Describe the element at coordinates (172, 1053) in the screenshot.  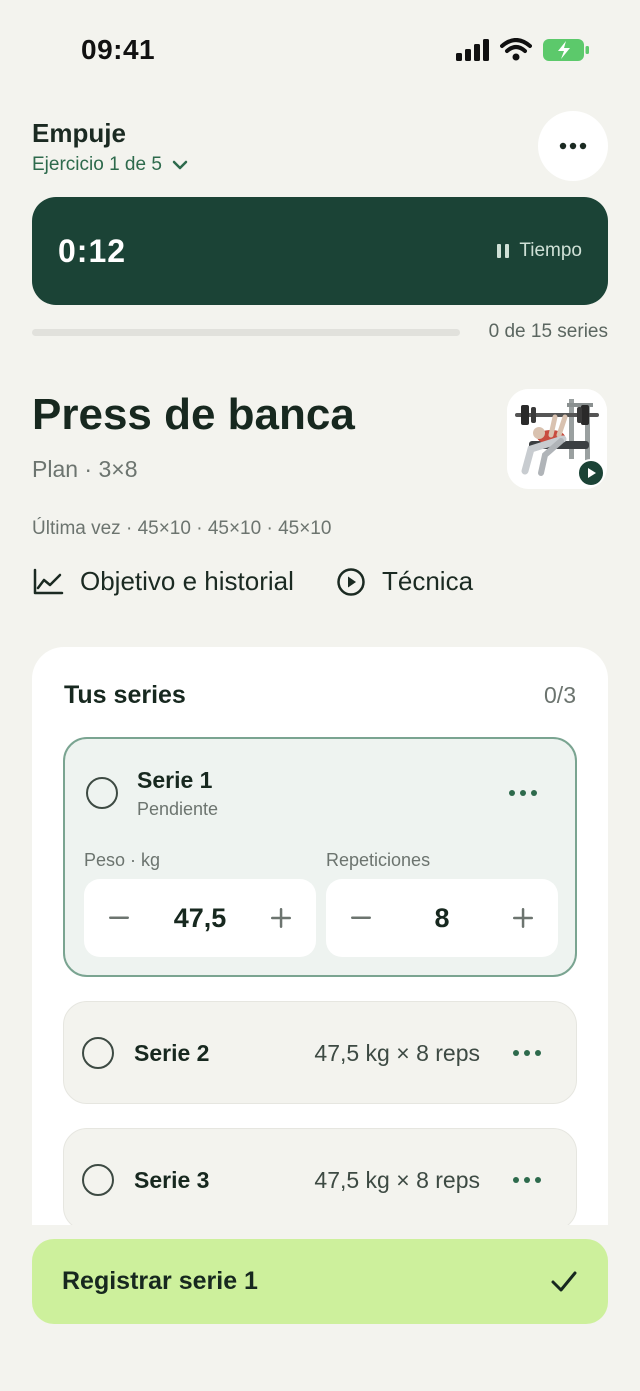
I see `set-name: Serie 2` at that location.